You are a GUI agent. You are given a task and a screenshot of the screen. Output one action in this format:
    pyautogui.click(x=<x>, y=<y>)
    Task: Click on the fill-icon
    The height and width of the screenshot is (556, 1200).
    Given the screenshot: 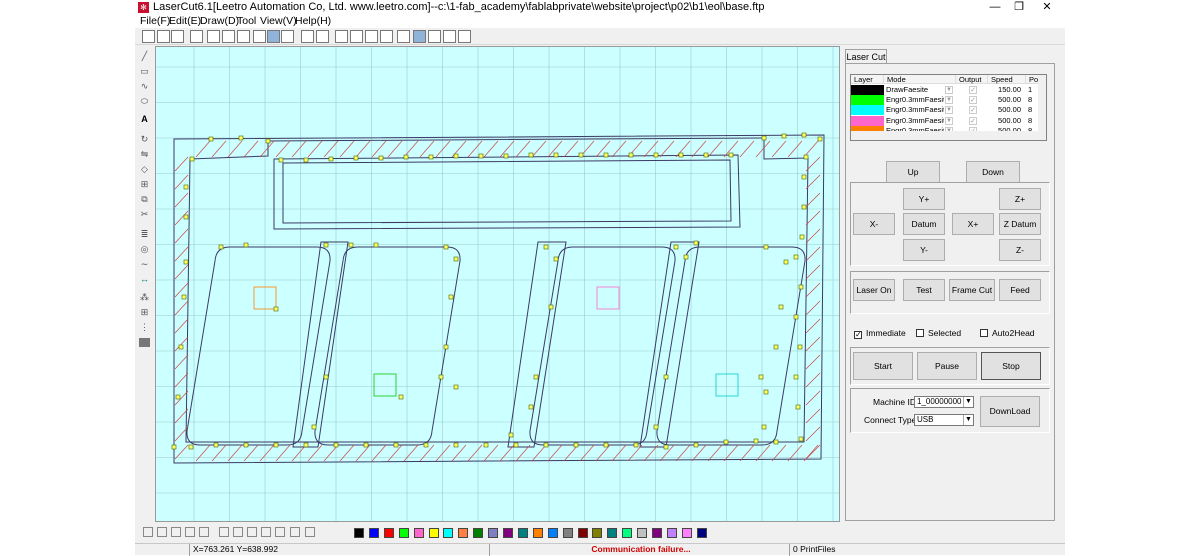 What is the action you would take?
    pyautogui.click(x=144, y=342)
    